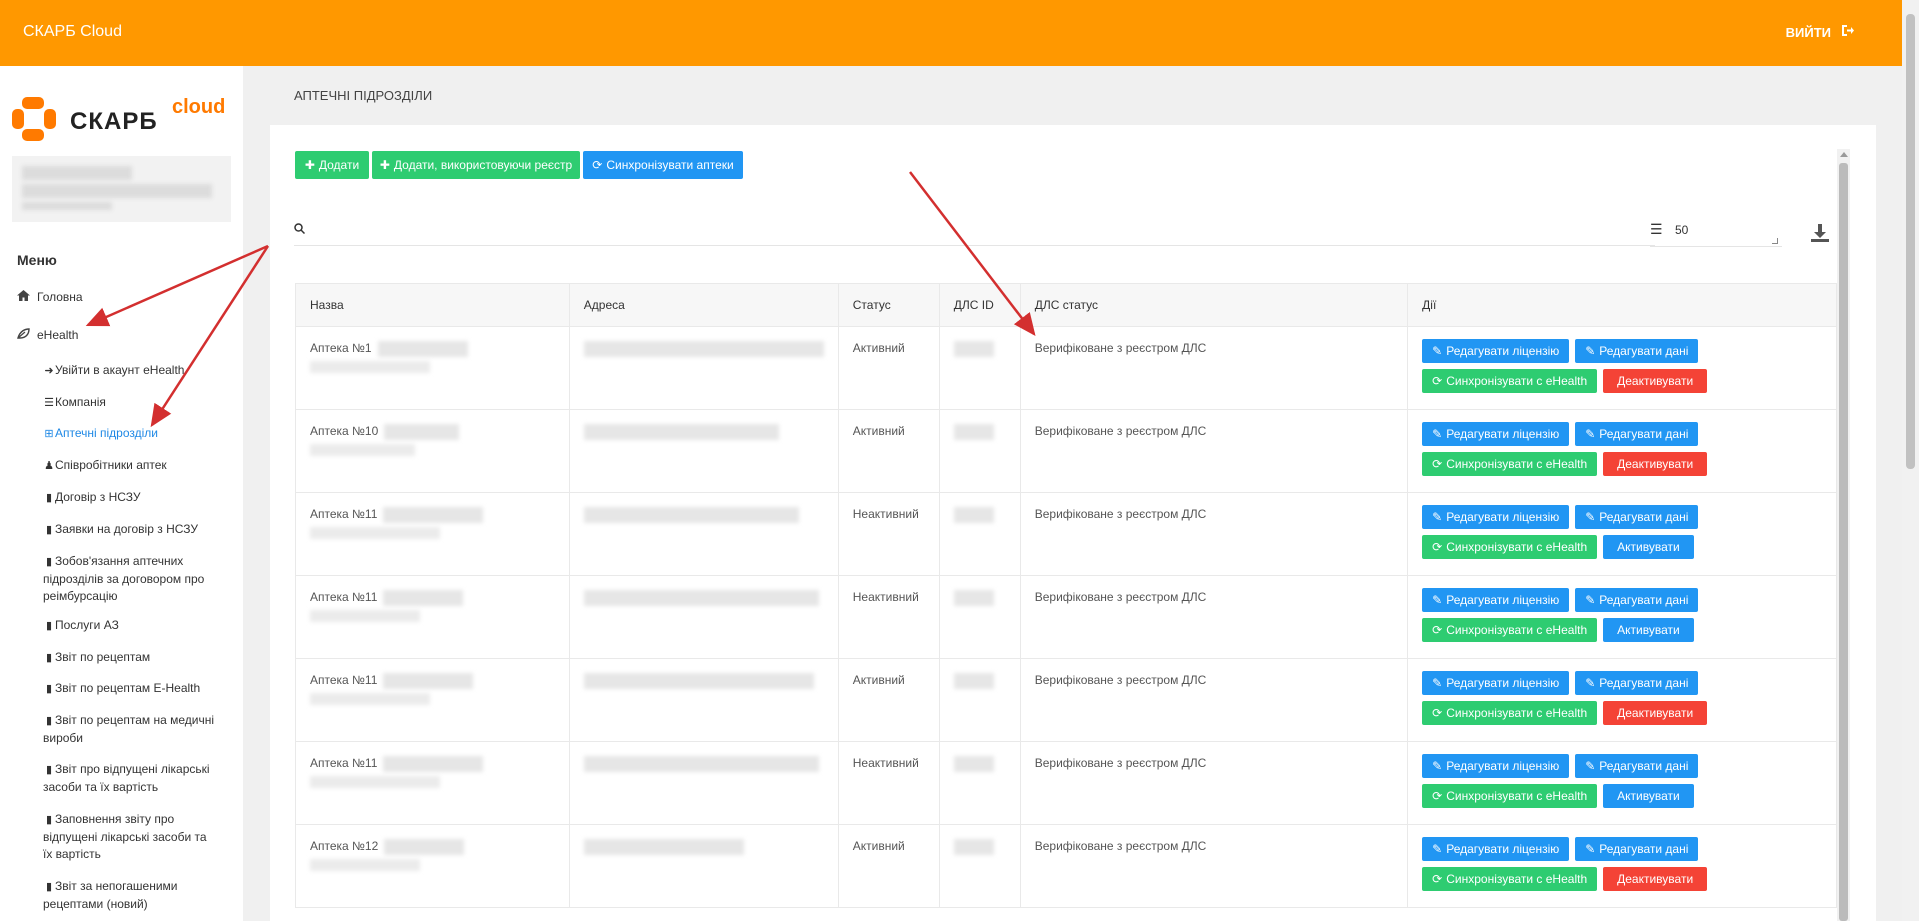 The image size is (1919, 921). What do you see at coordinates (888, 305) in the screenshot?
I see `column-header-status: Статус` at bounding box center [888, 305].